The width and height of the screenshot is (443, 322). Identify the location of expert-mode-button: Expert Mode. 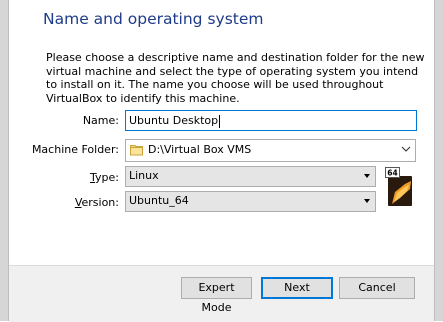
(216, 295).